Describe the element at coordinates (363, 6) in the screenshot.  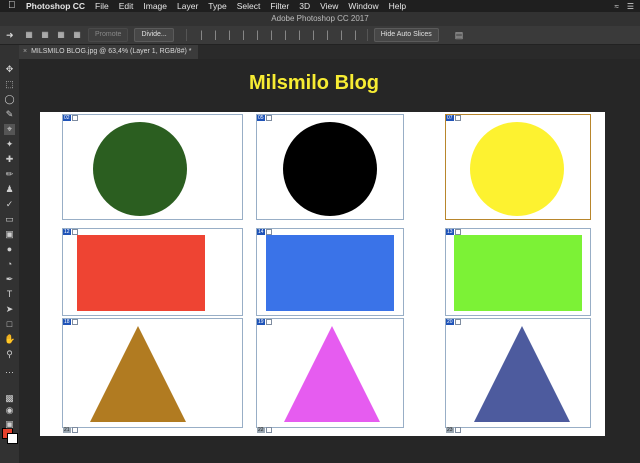
I see `menu-window: Window` at that location.